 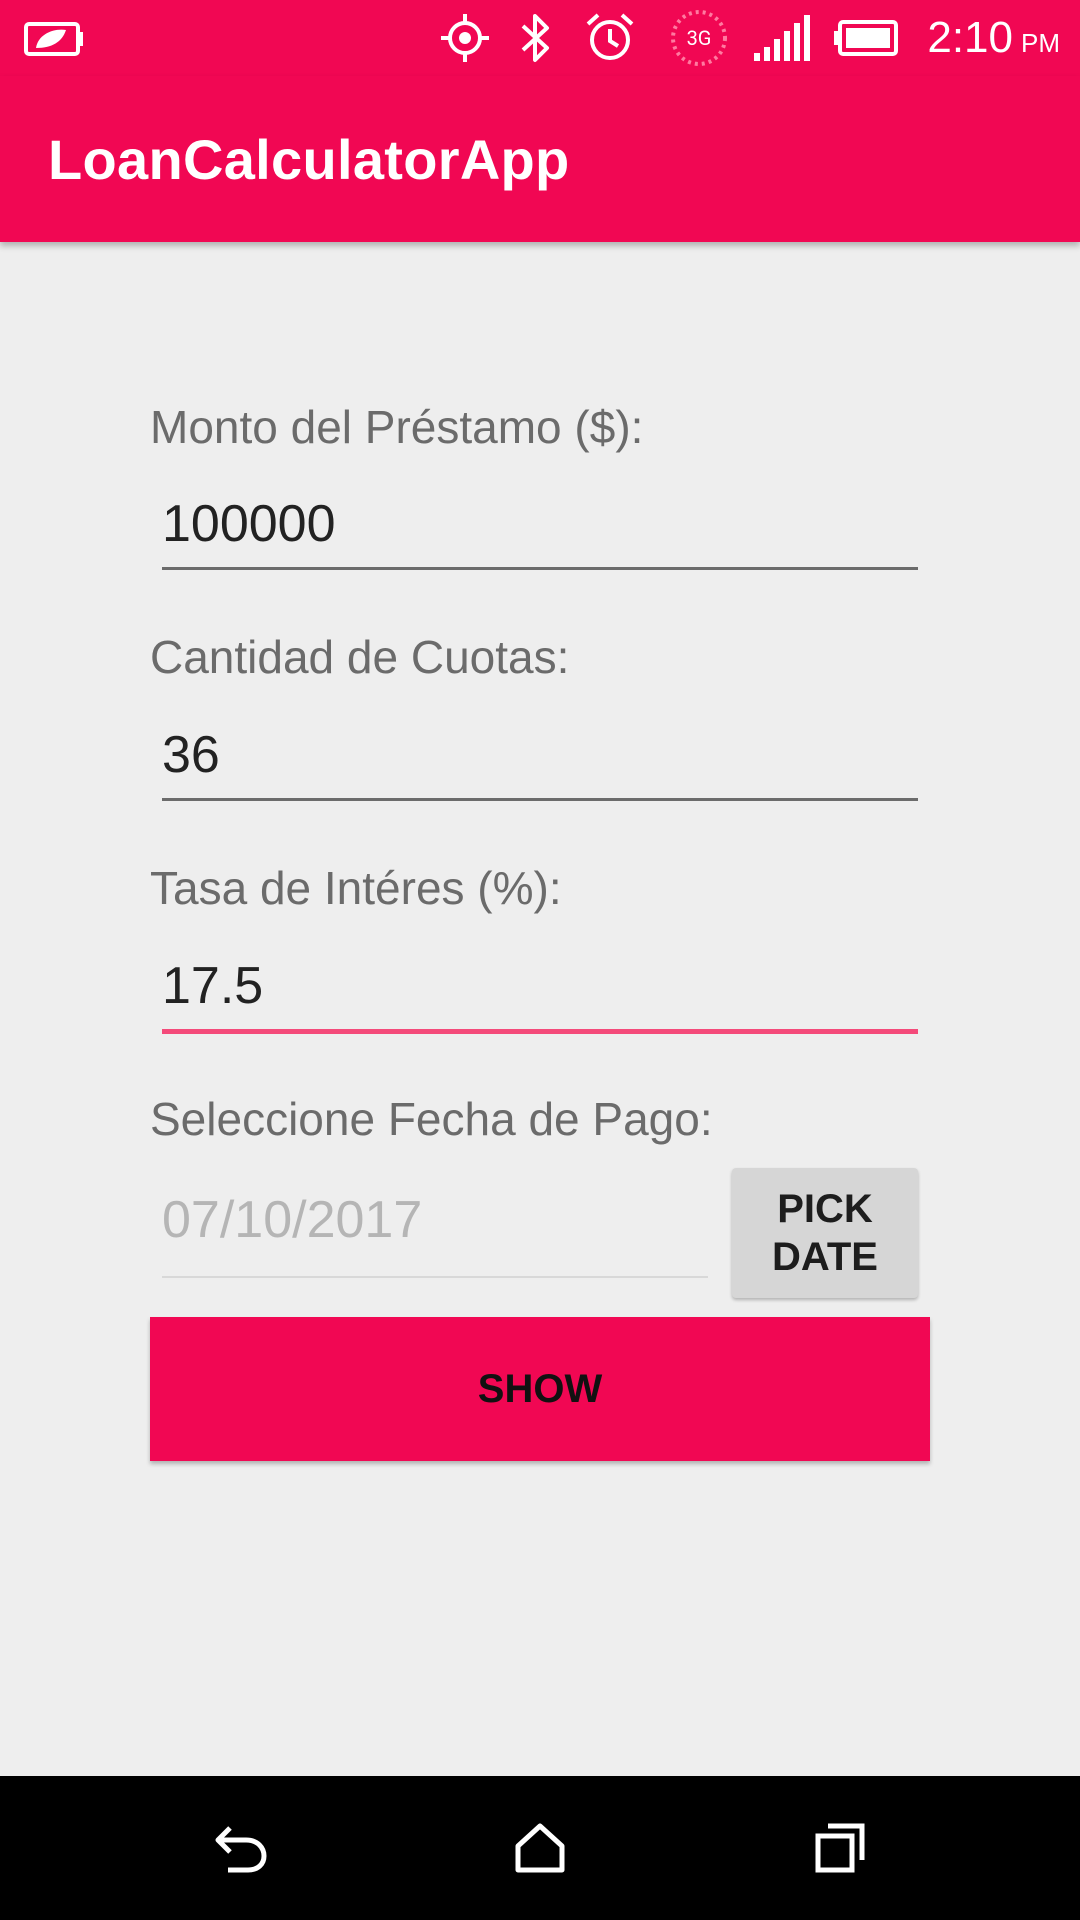 I want to click on payment-date-label: Seleccione Fecha de Pago:, so click(x=431, y=1119).